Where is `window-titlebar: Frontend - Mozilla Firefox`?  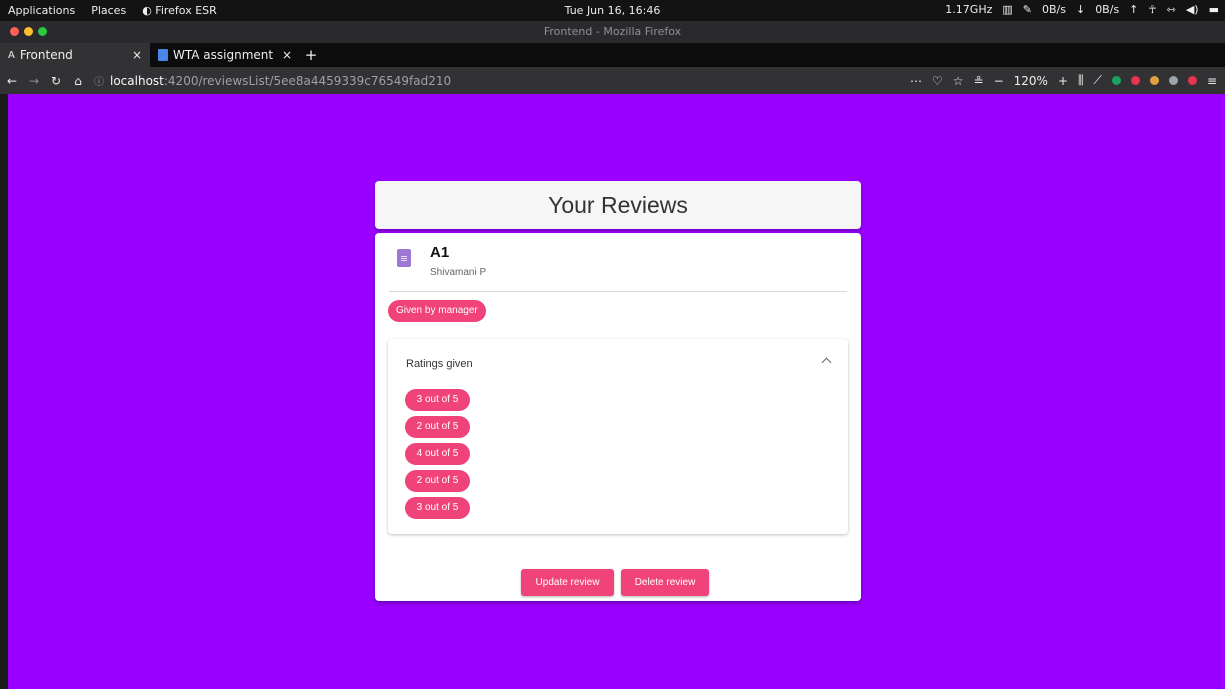 window-titlebar: Frontend - Mozilla Firefox is located at coordinates (612, 32).